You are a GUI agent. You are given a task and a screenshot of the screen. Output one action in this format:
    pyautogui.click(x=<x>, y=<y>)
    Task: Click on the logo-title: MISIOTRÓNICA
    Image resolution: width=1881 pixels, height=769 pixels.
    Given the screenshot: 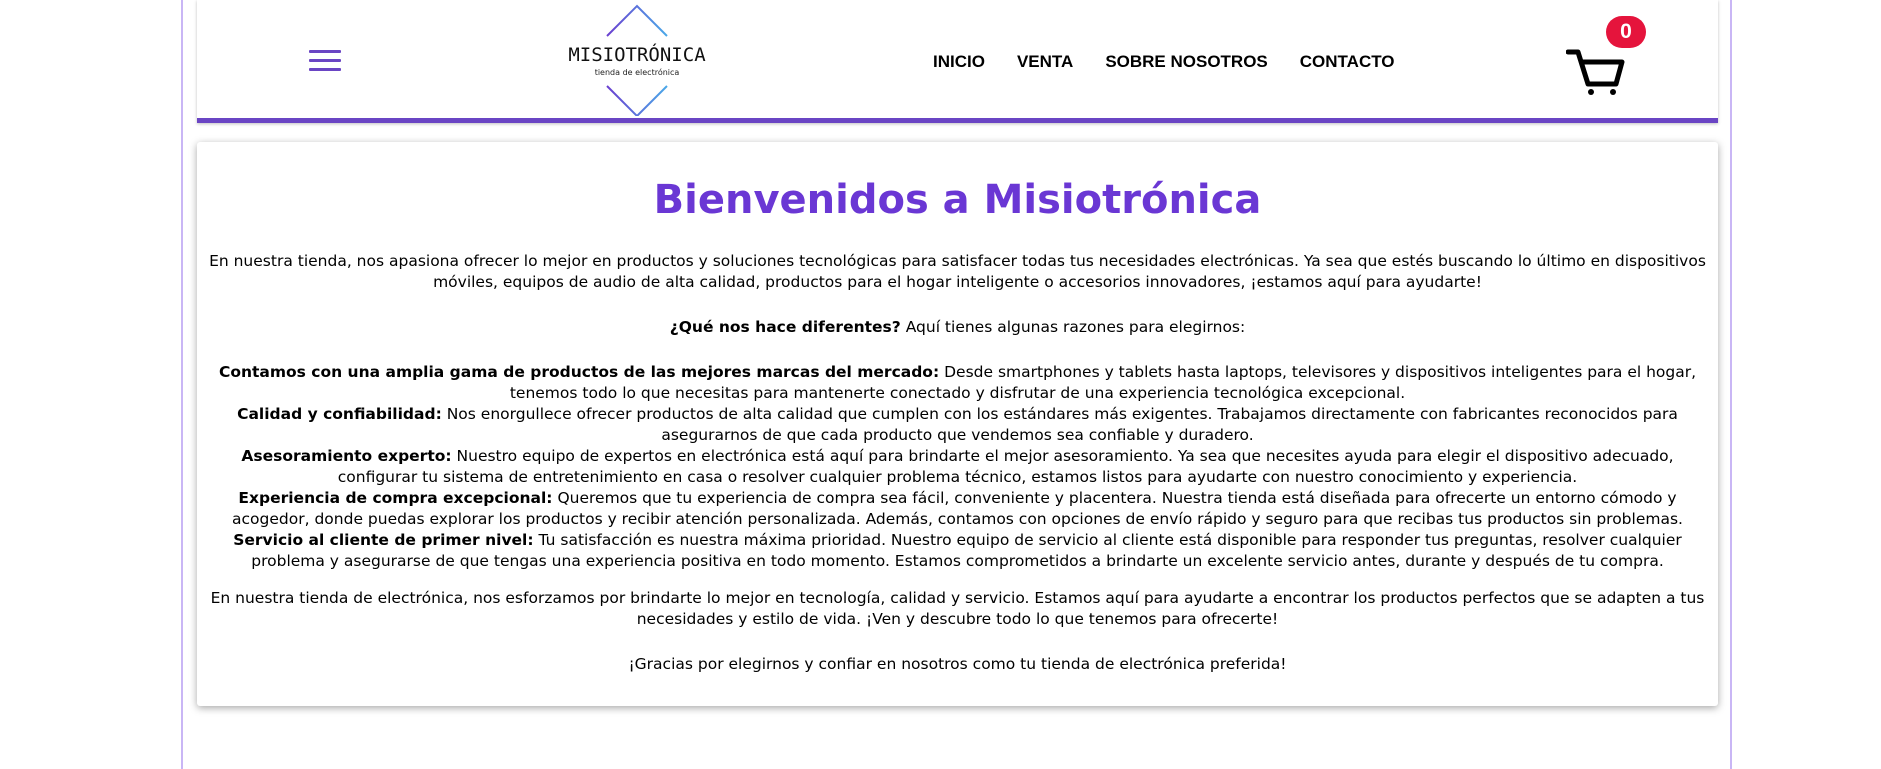 What is the action you would take?
    pyautogui.click(x=637, y=55)
    